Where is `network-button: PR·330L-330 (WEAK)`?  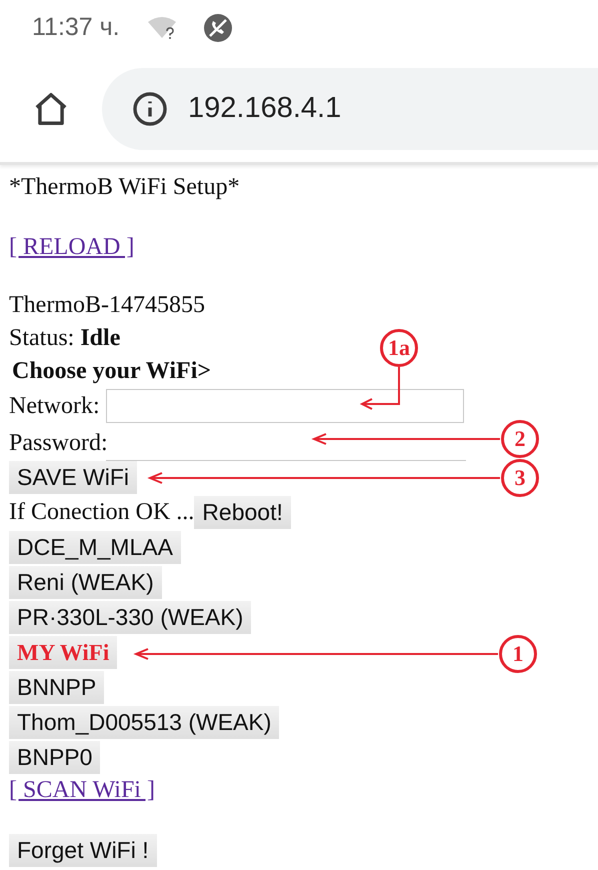
network-button: PR·330L-330 (WEAK) is located at coordinates (130, 617).